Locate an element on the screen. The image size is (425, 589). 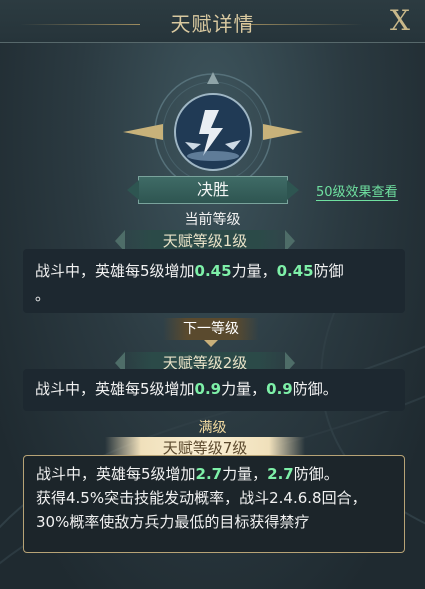
desc-text: 防御 is located at coordinates (328, 271).